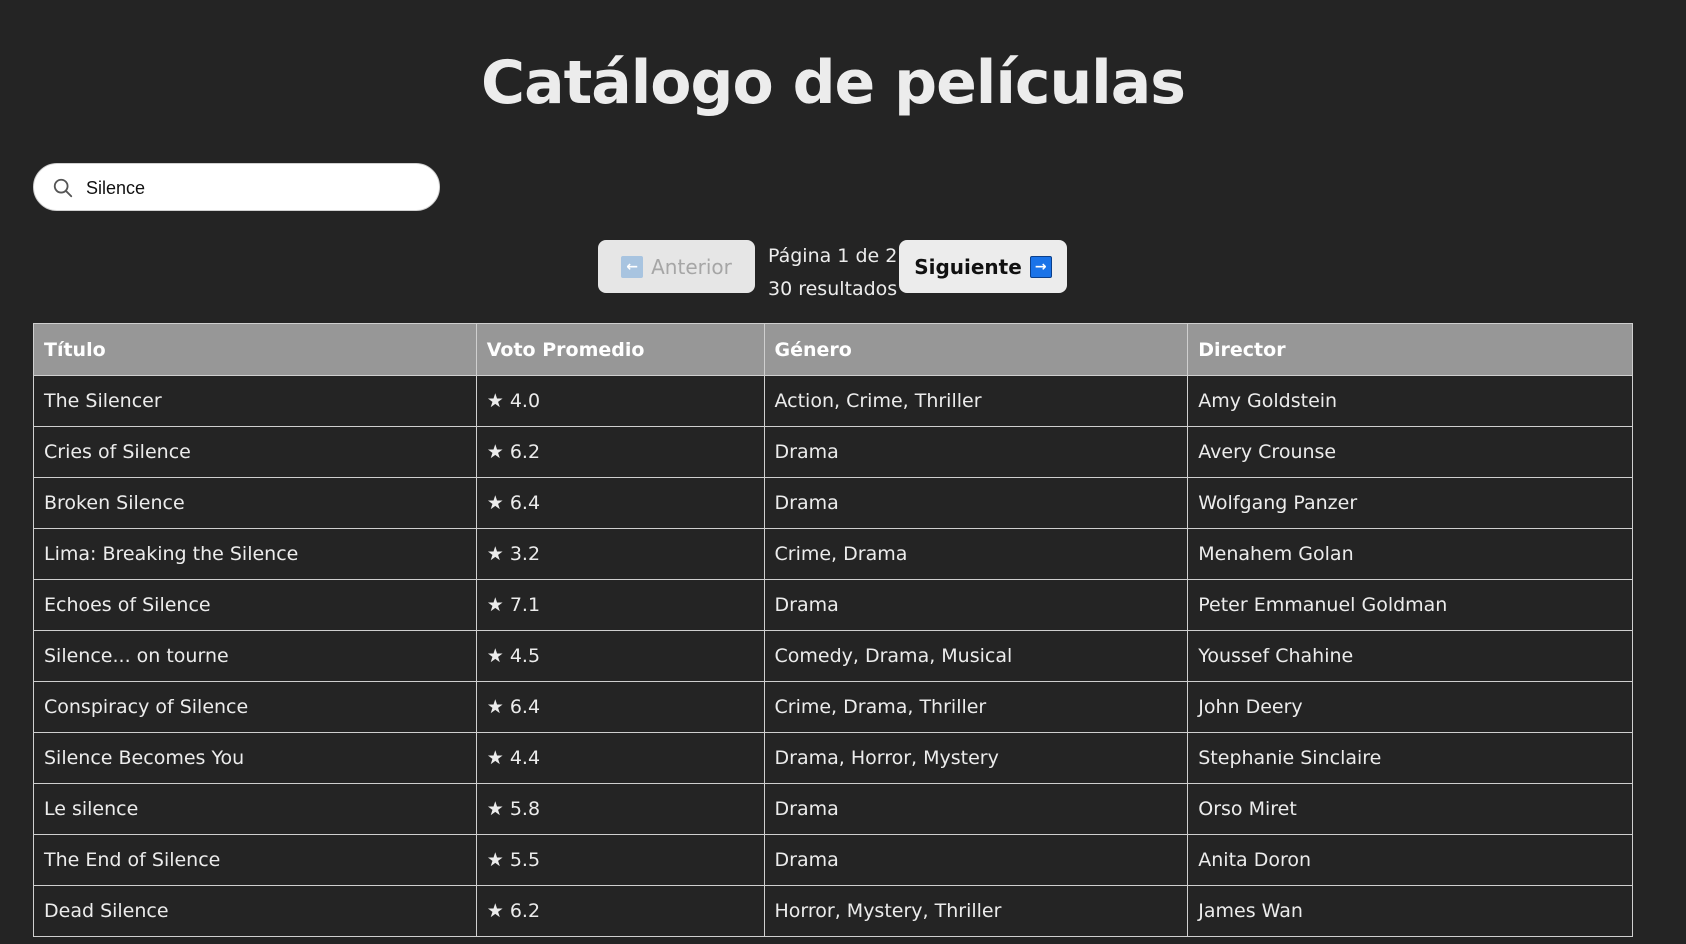 This screenshot has height=944, width=1686. Describe the element at coordinates (833, 256) in the screenshot. I see `page-indicator: Página 1 de 2` at that location.